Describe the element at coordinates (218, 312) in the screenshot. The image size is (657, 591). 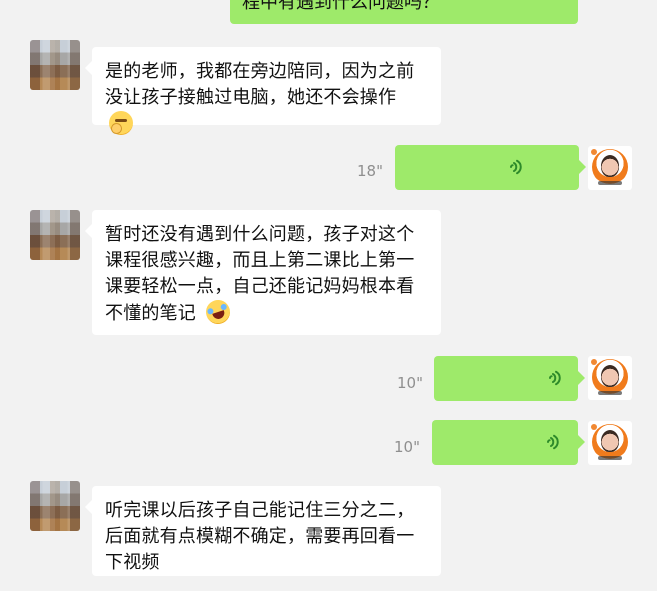
I see `laughing-face-emoji-icon` at that location.